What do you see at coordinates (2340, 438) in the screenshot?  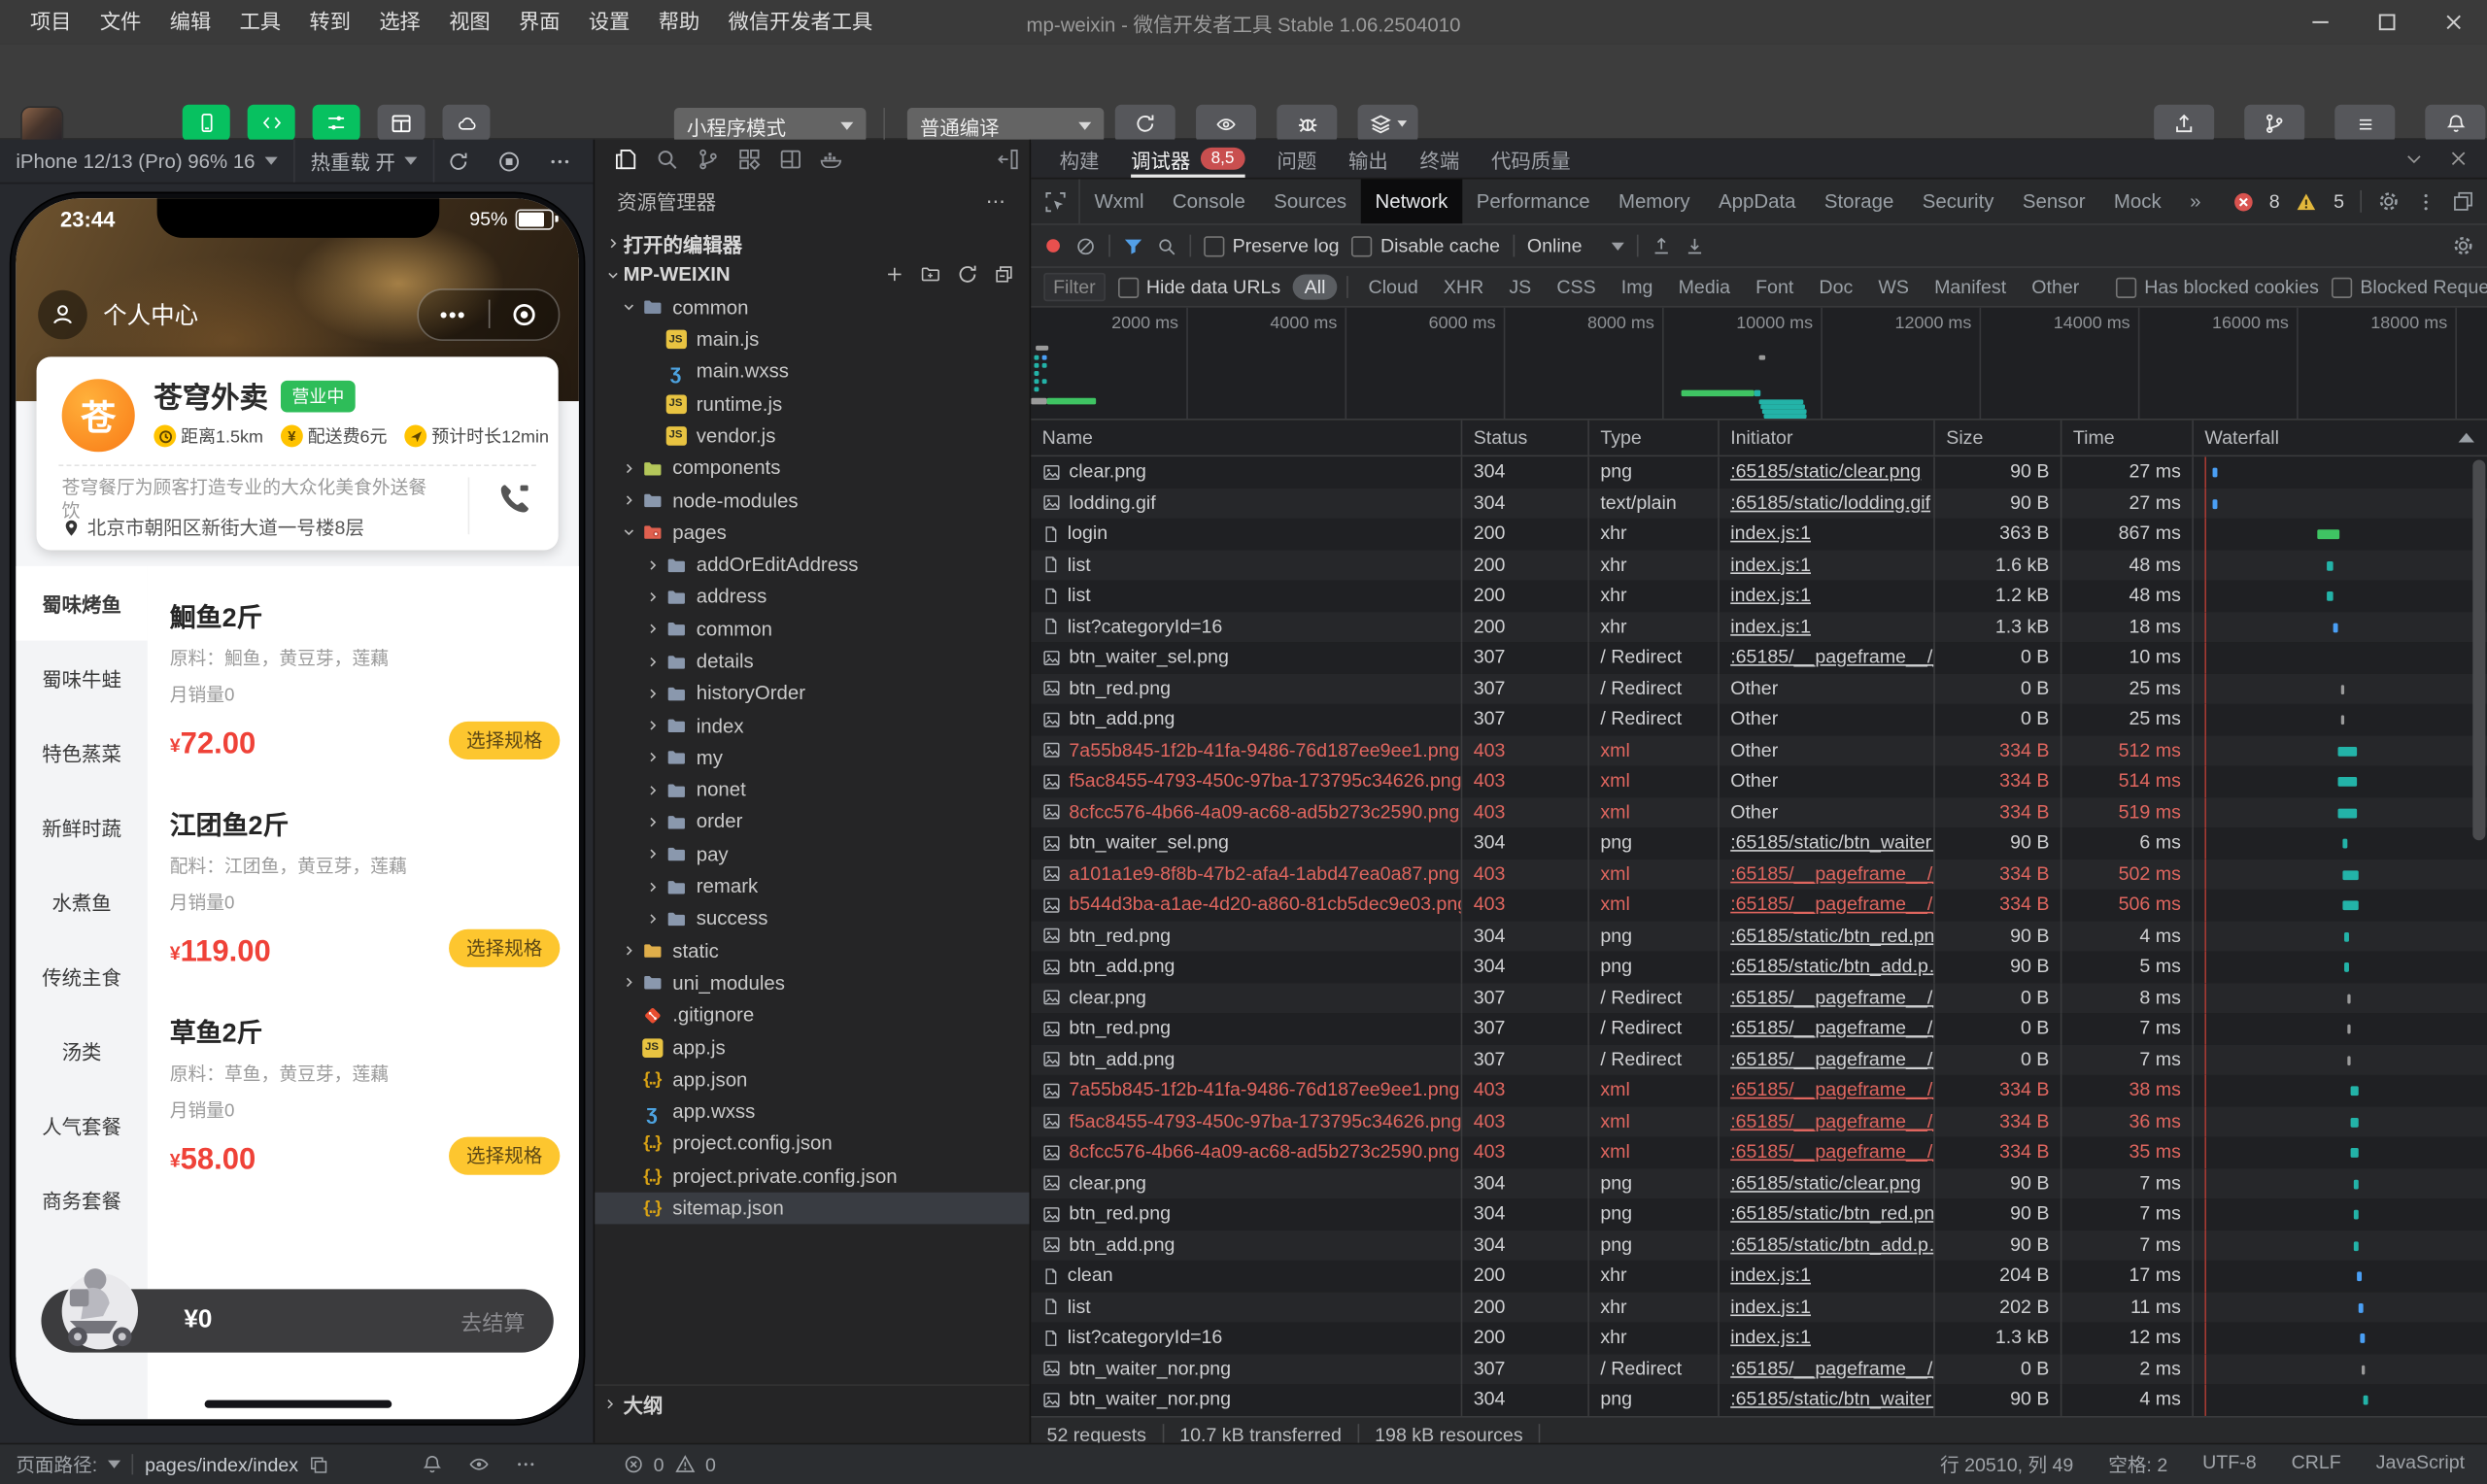 I see `column-header-waterfall: Waterfall` at bounding box center [2340, 438].